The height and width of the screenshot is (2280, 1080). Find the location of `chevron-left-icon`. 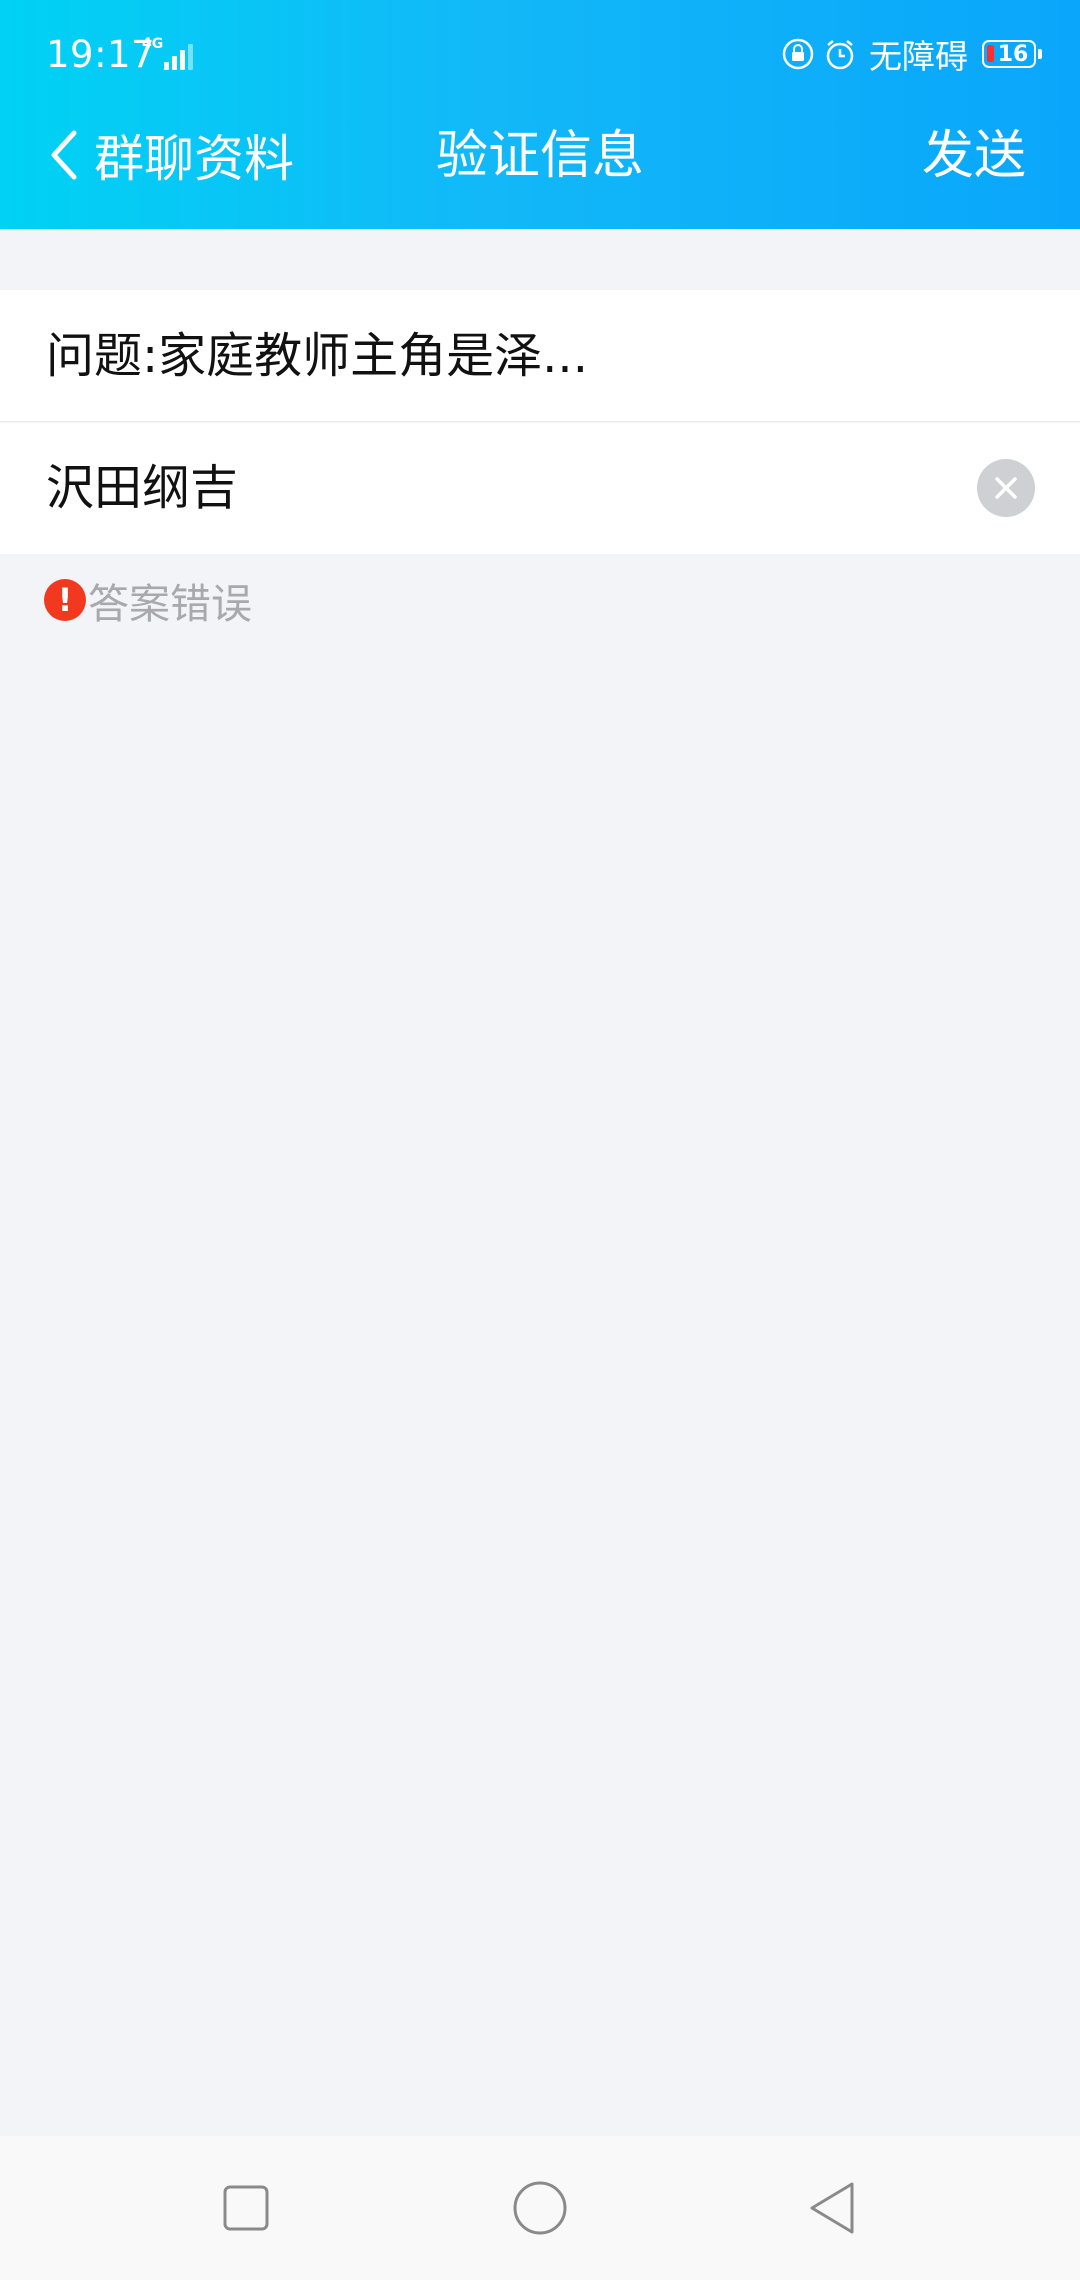

chevron-left-icon is located at coordinates (64, 155).